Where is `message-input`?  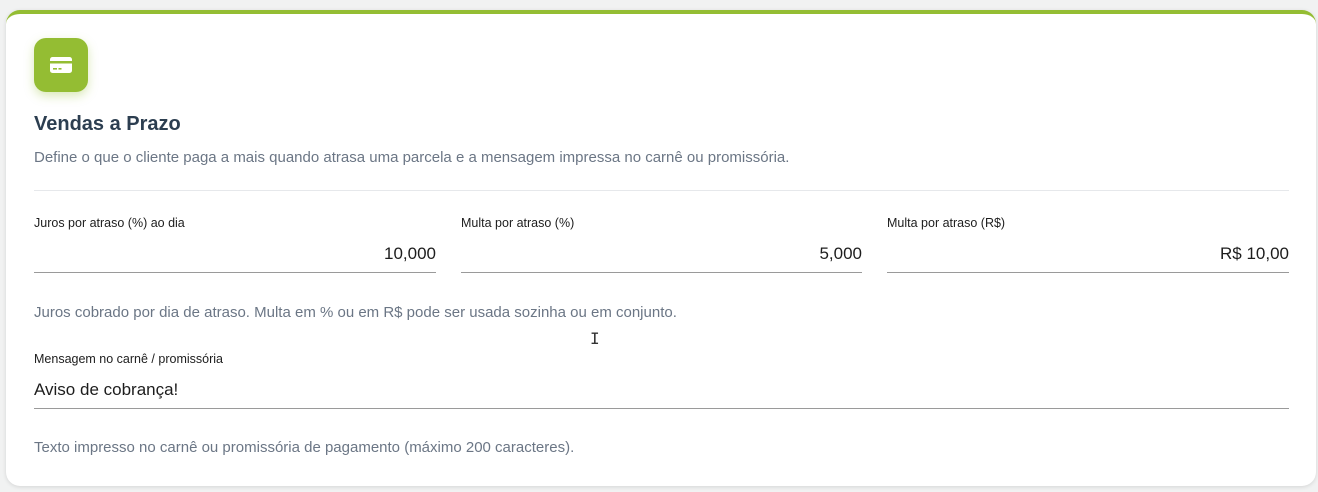 message-input is located at coordinates (661, 390).